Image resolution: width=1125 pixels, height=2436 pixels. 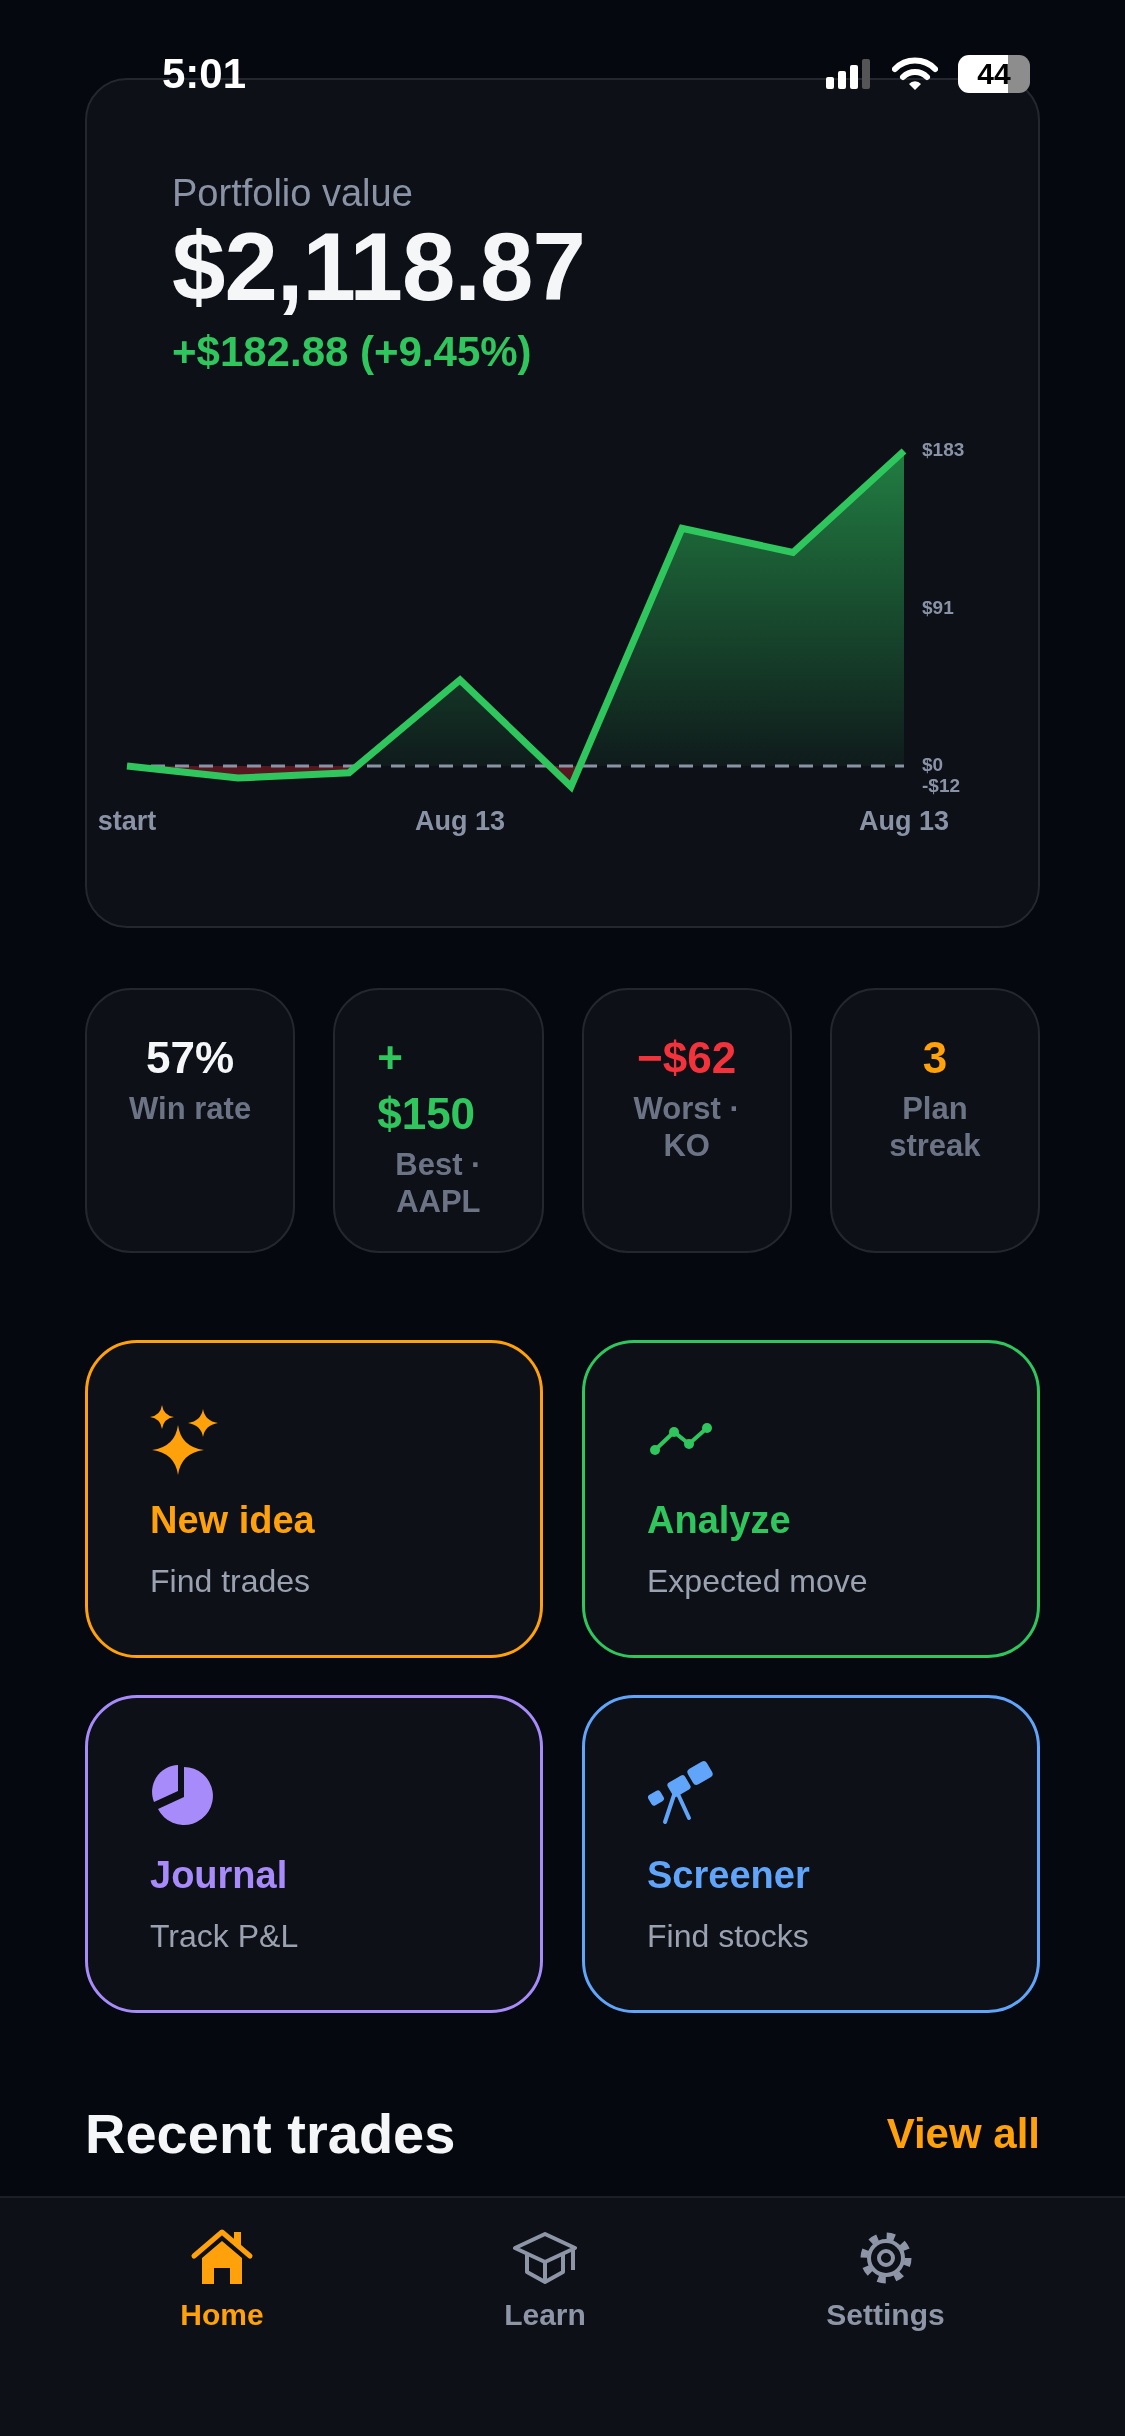 I want to click on stat-label: Plan streak, so click(x=935, y=1127).